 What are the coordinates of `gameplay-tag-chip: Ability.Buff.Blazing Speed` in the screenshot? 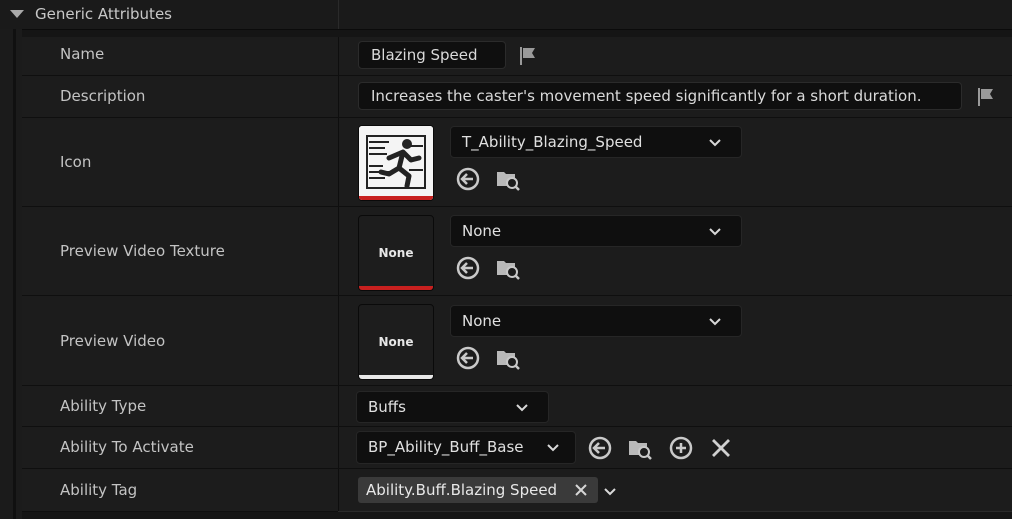 It's located at (478, 490).